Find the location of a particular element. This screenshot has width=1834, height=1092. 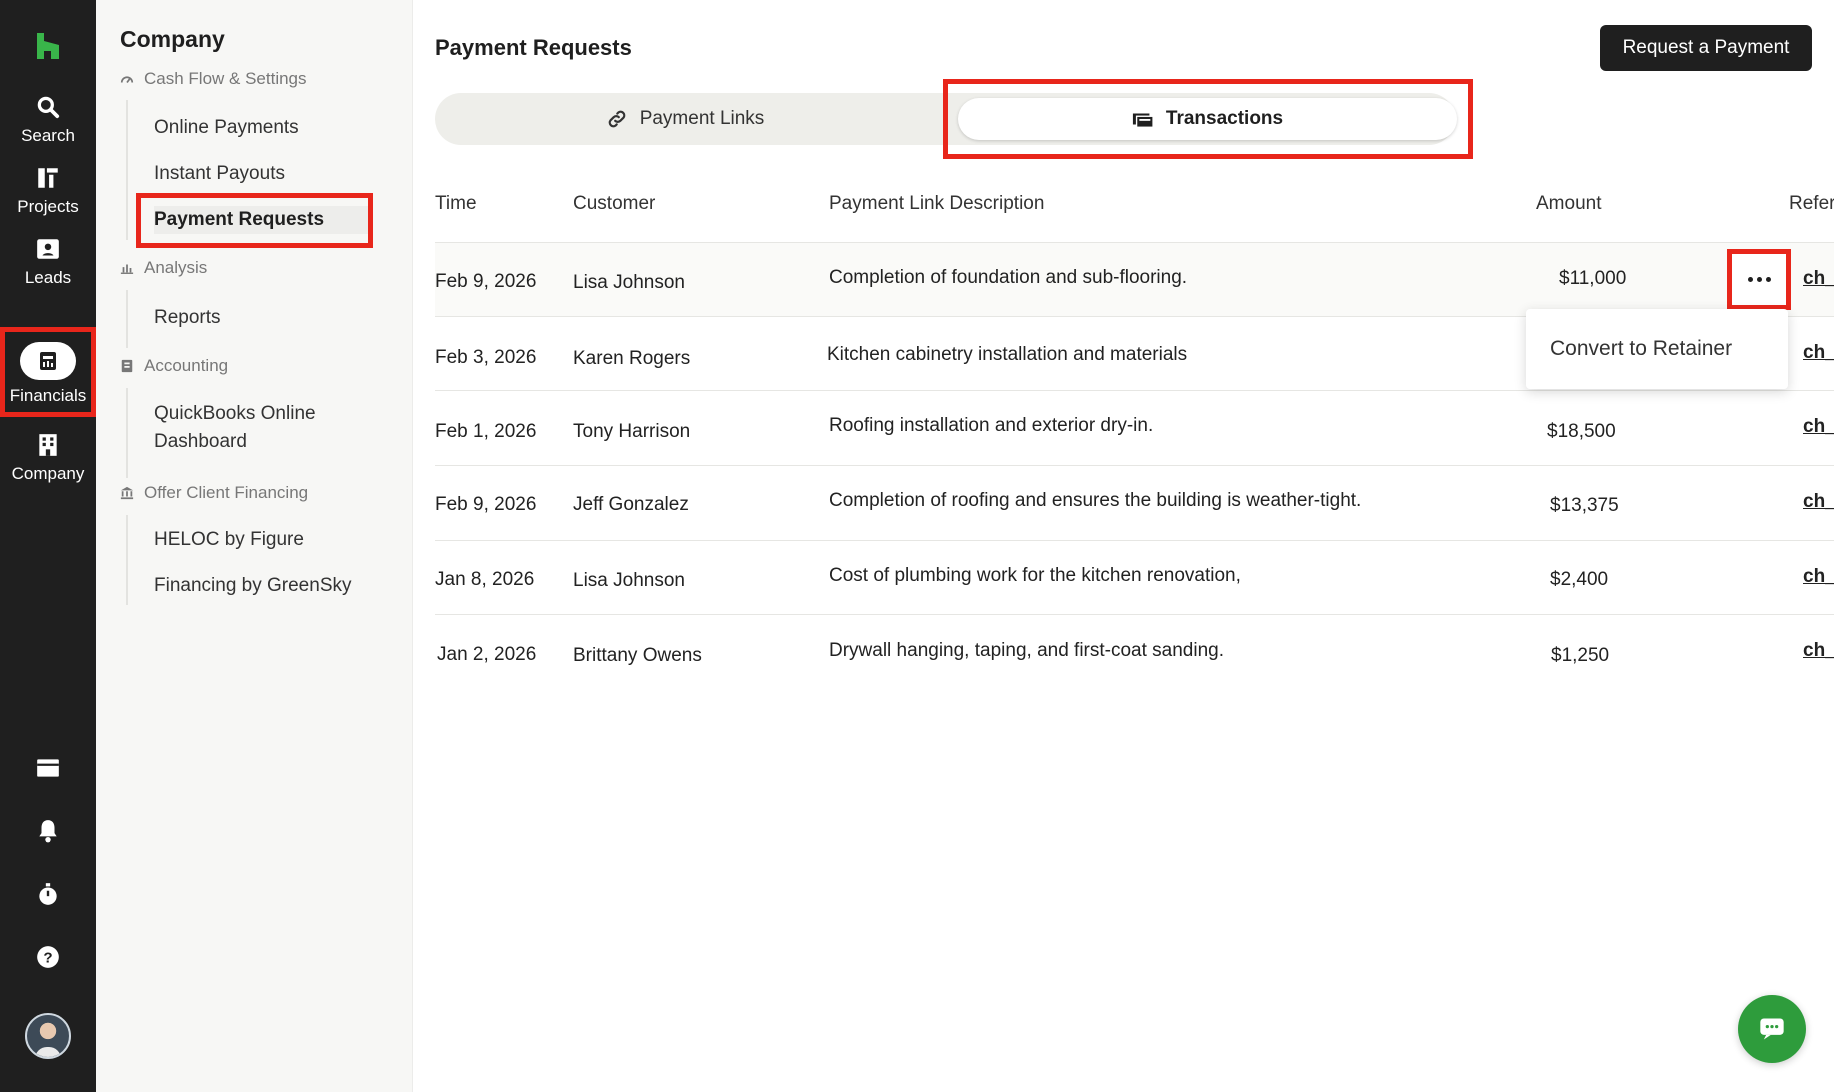

rail-item-company: Company is located at coordinates (48, 458).